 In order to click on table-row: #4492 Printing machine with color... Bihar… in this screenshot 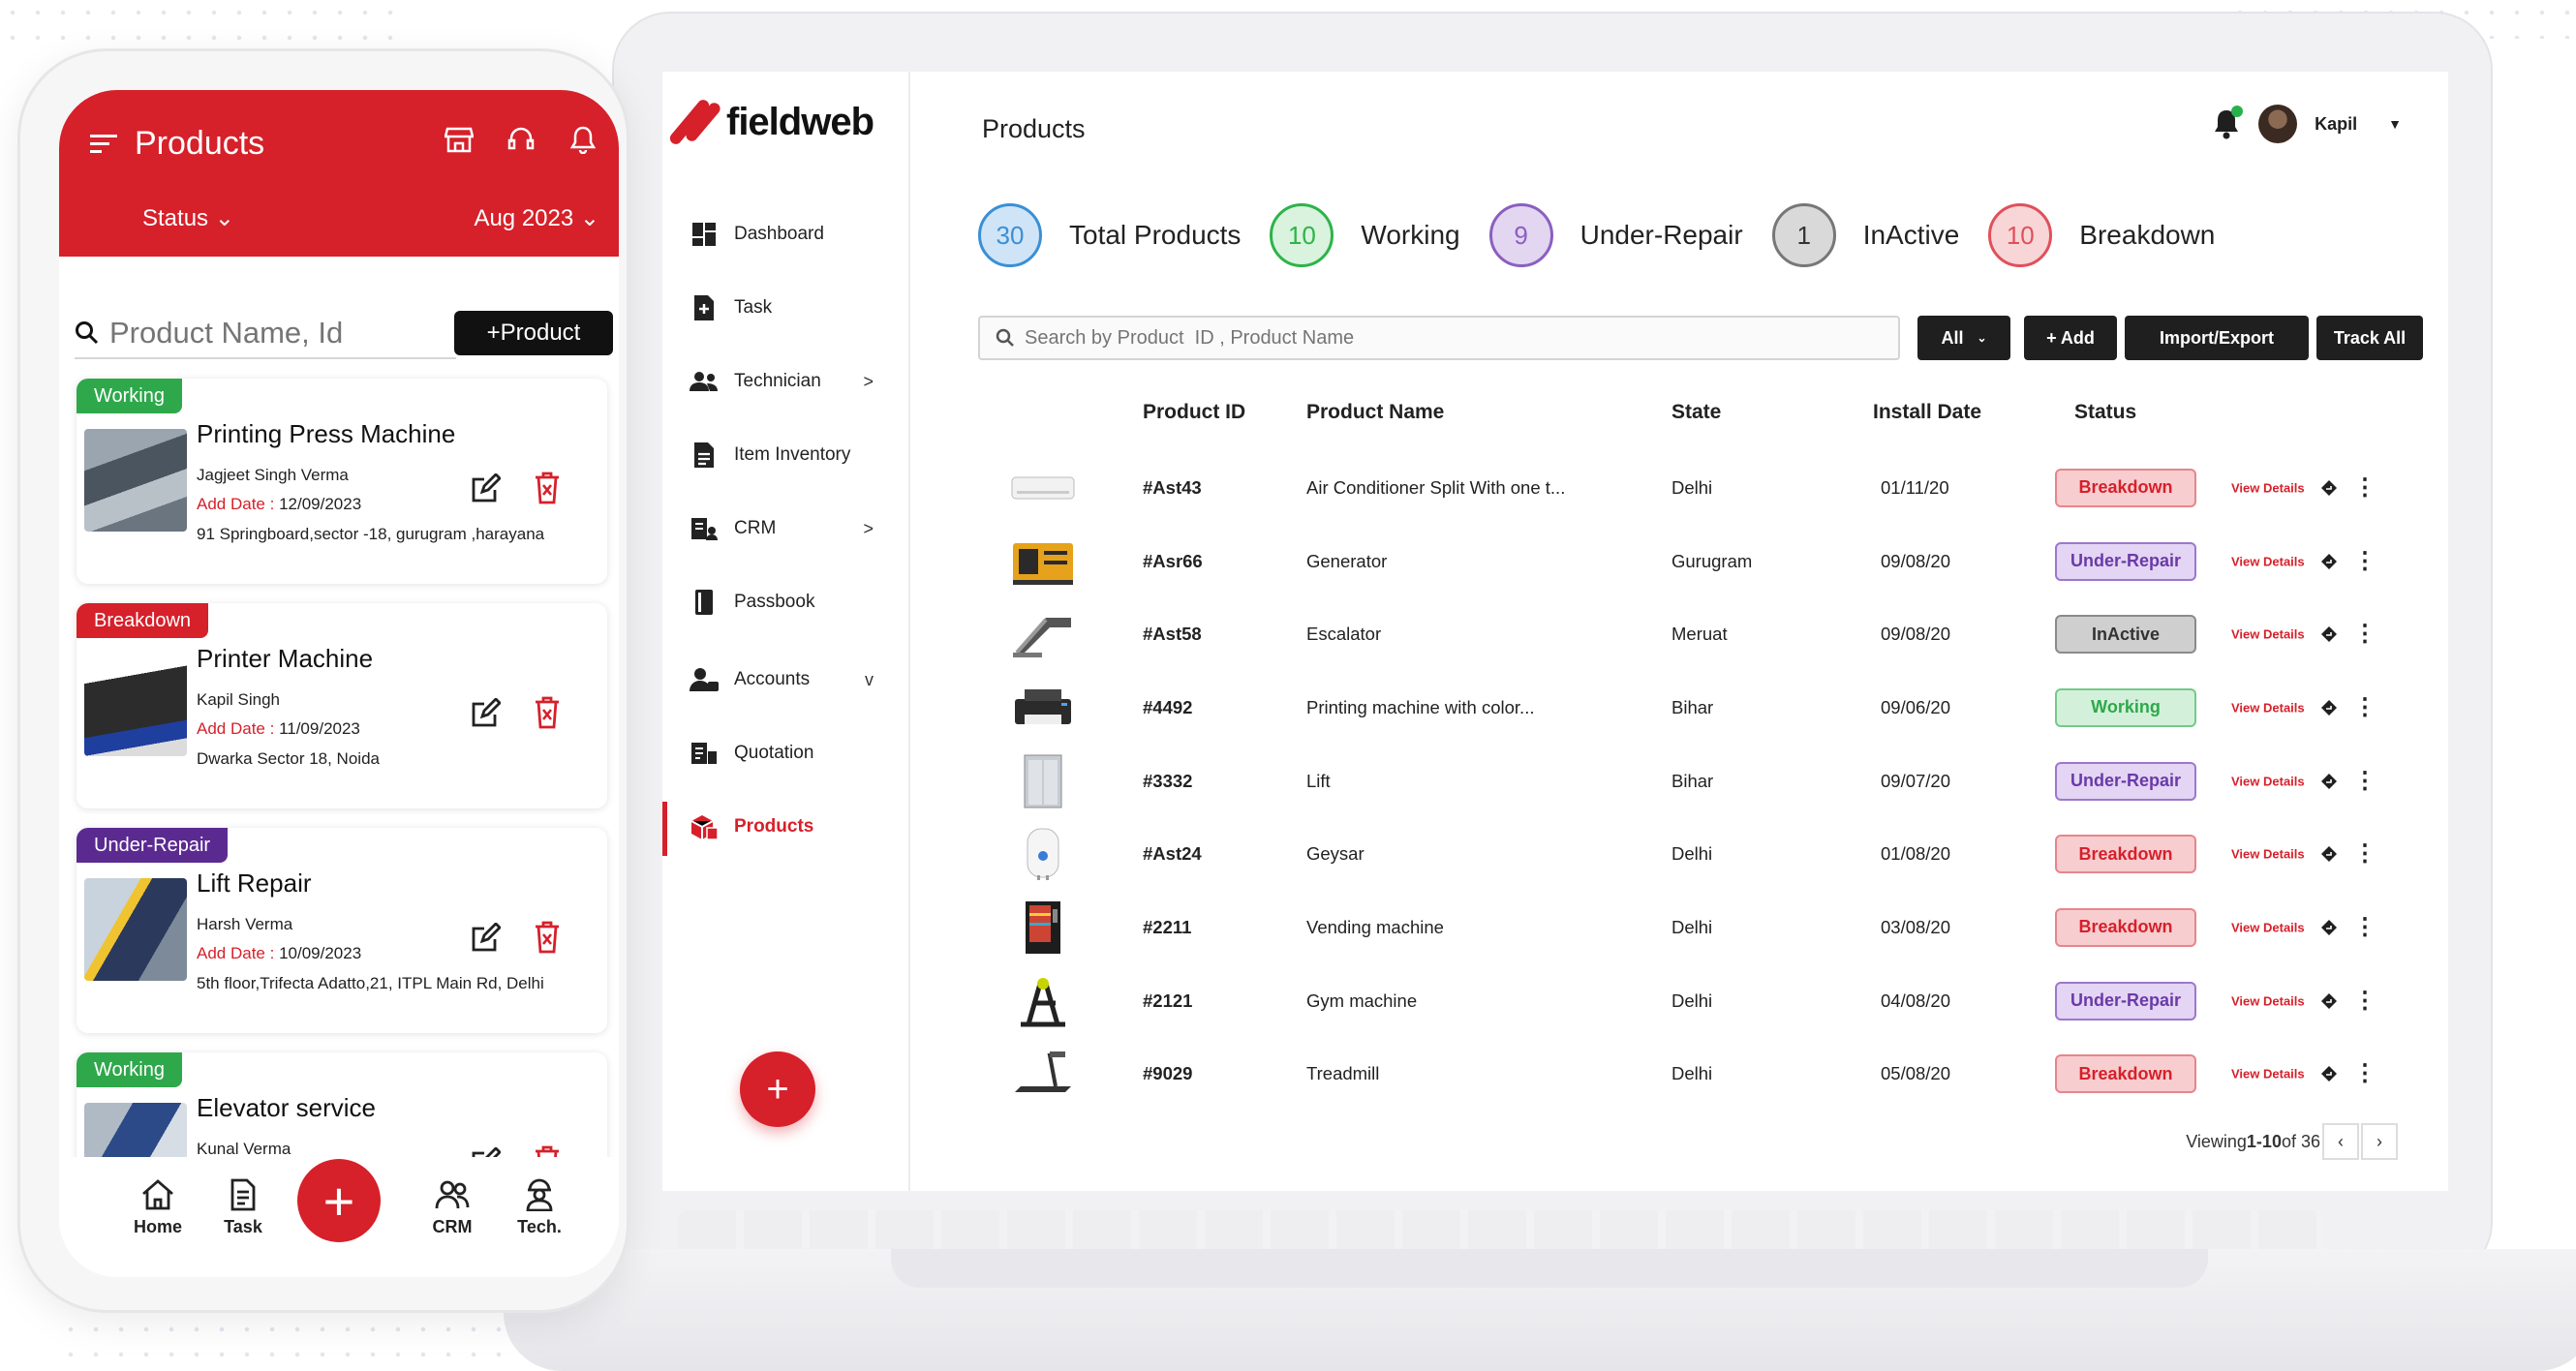, I will do `click(1694, 708)`.